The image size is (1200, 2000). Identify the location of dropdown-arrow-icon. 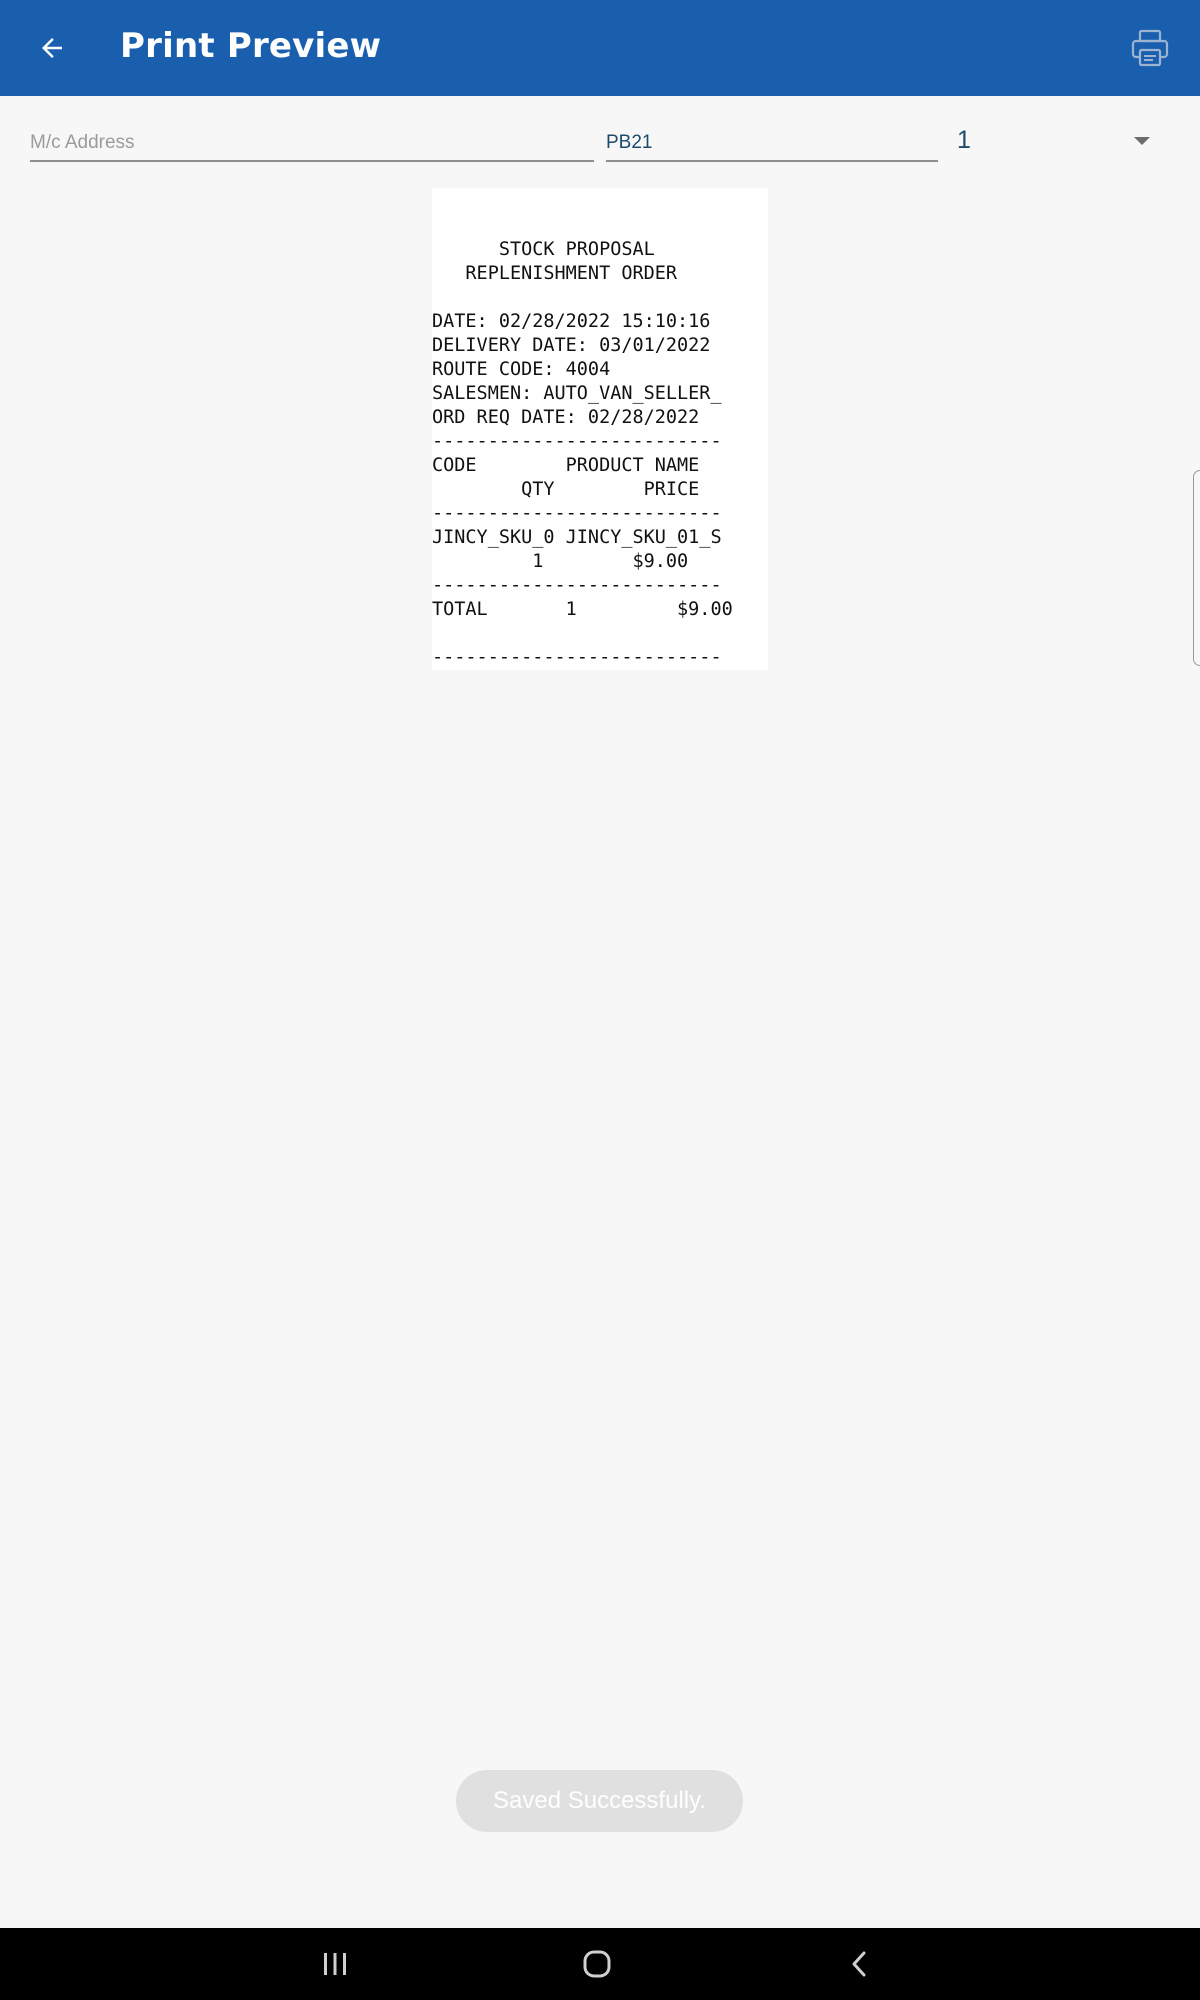
(1142, 141).